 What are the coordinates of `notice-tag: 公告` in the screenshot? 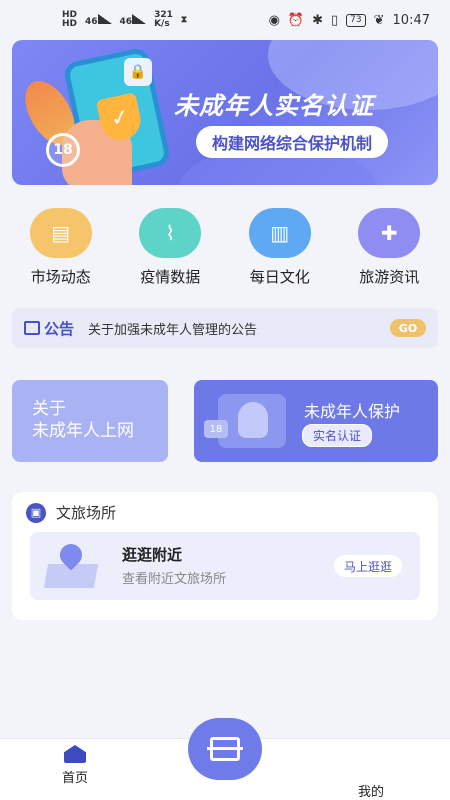 It's located at (49, 328).